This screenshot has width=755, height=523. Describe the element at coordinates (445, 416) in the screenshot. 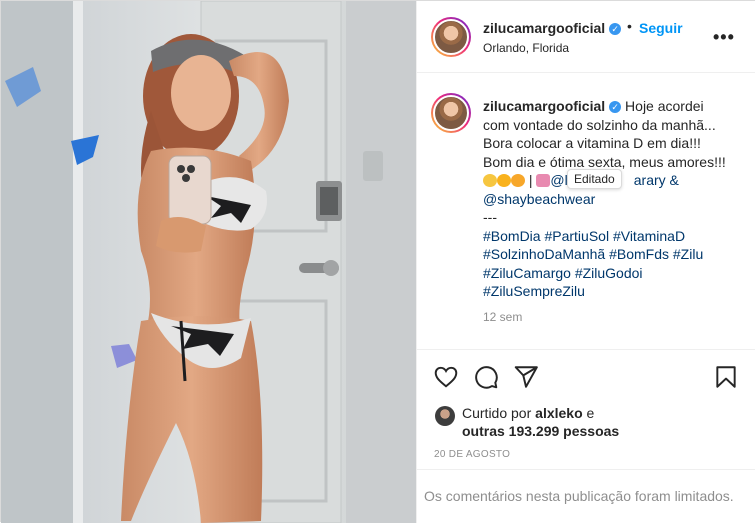

I see `liker-avatar` at that location.